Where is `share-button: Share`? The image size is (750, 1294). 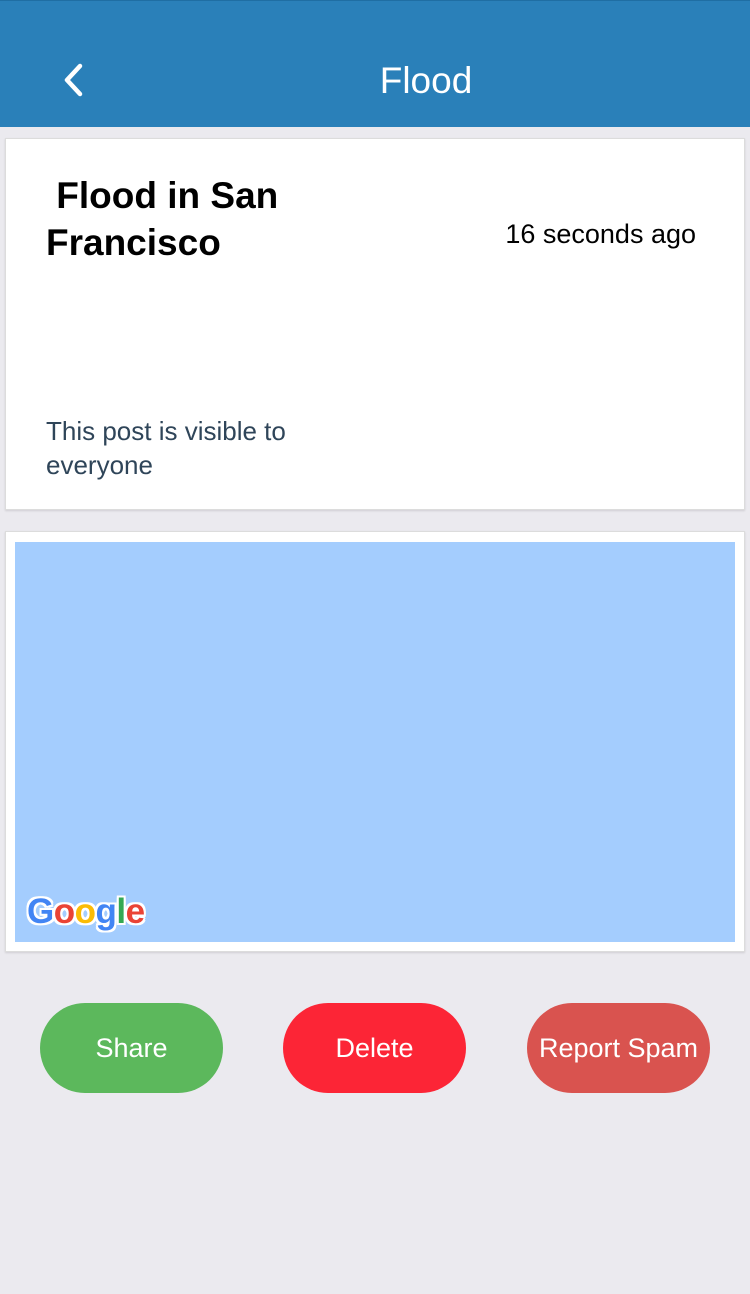 share-button: Share is located at coordinates (131, 1048).